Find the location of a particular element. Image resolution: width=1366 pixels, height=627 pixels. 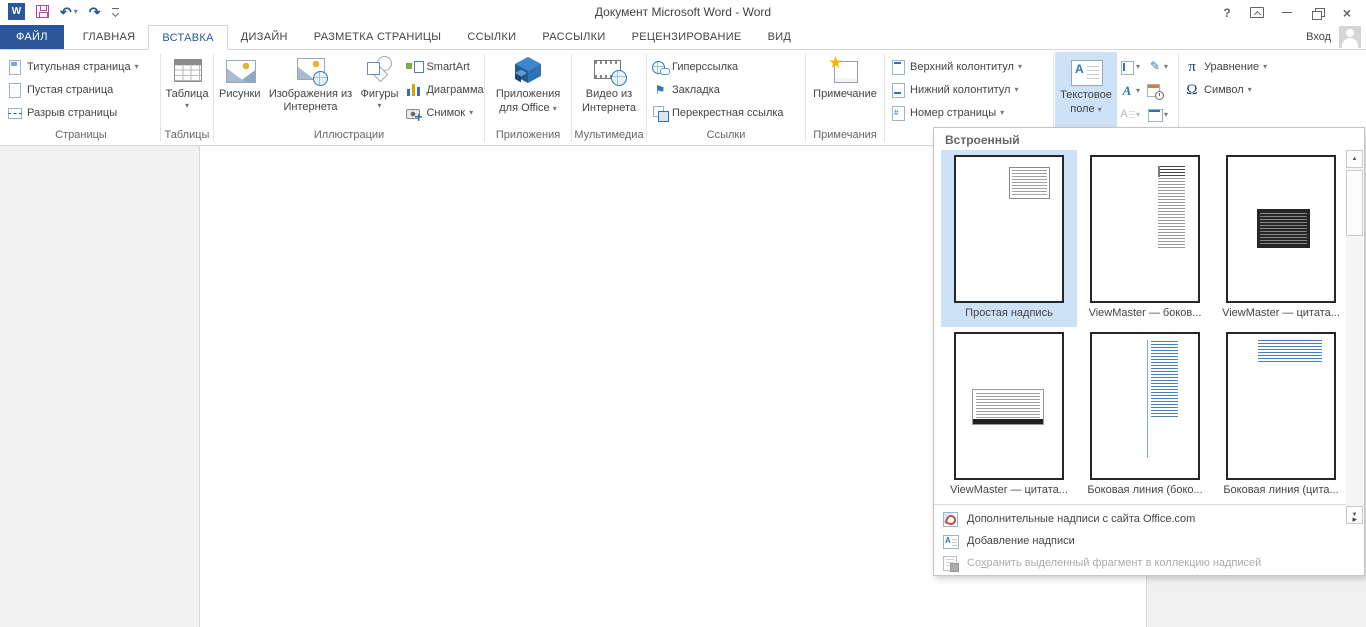

cross-reference-button: Перекрестная ссылка is located at coordinates (726, 112).